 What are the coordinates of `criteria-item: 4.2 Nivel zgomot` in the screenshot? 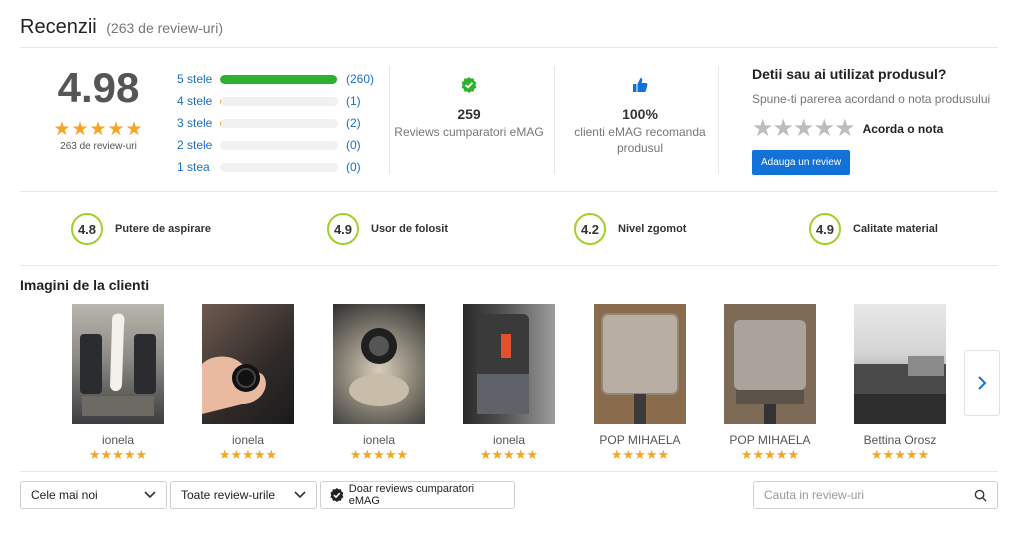 It's located at (630, 229).